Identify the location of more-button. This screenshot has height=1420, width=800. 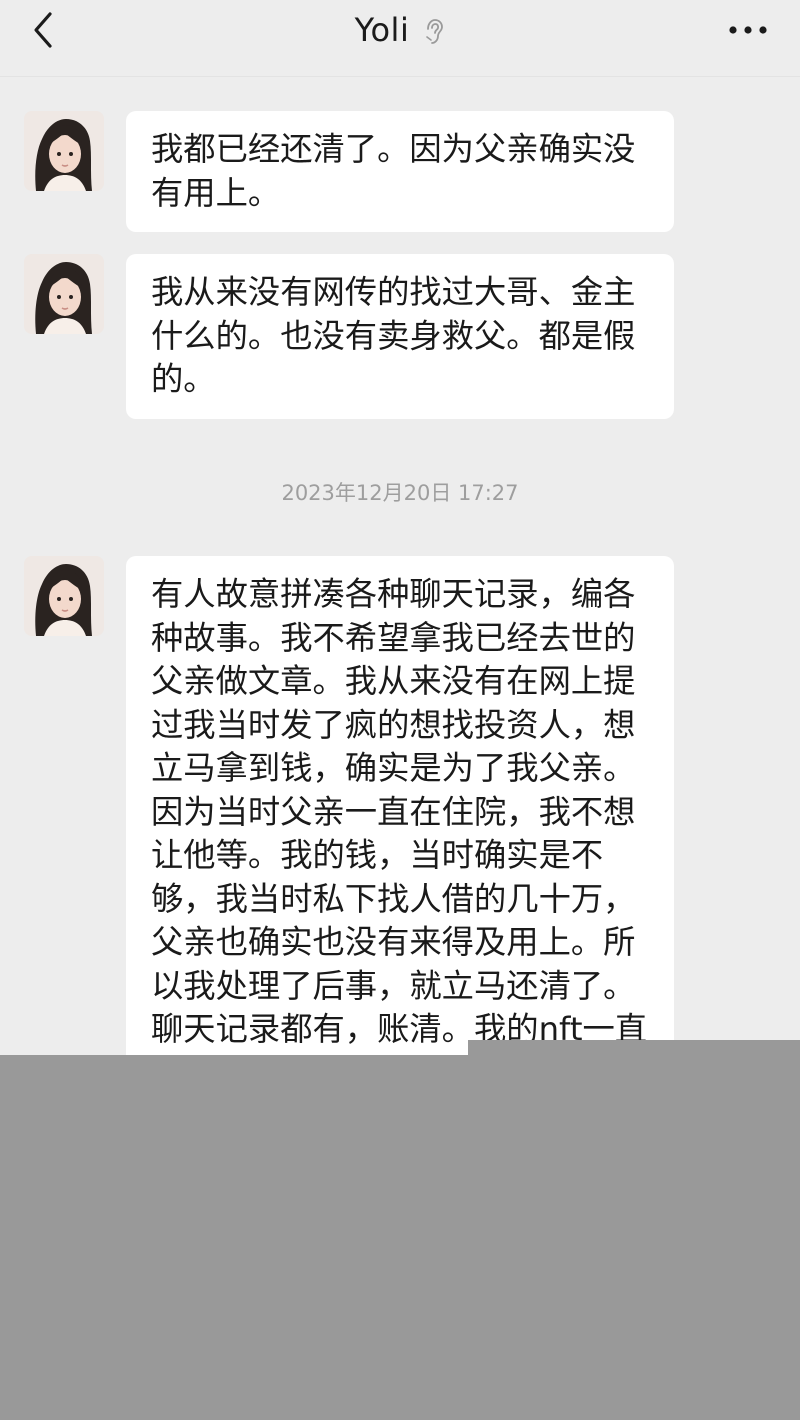
(748, 30).